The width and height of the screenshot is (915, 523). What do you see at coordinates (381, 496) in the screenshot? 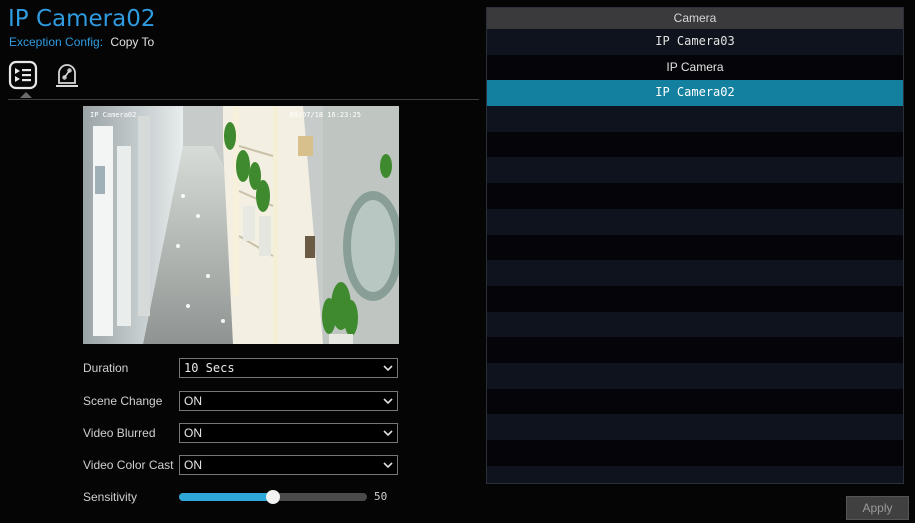
I see `sensitivity-value: 50` at bounding box center [381, 496].